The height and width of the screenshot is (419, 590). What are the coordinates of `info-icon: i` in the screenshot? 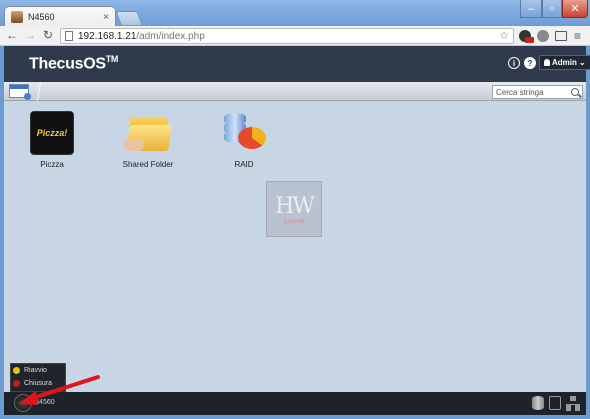 It's located at (514, 63).